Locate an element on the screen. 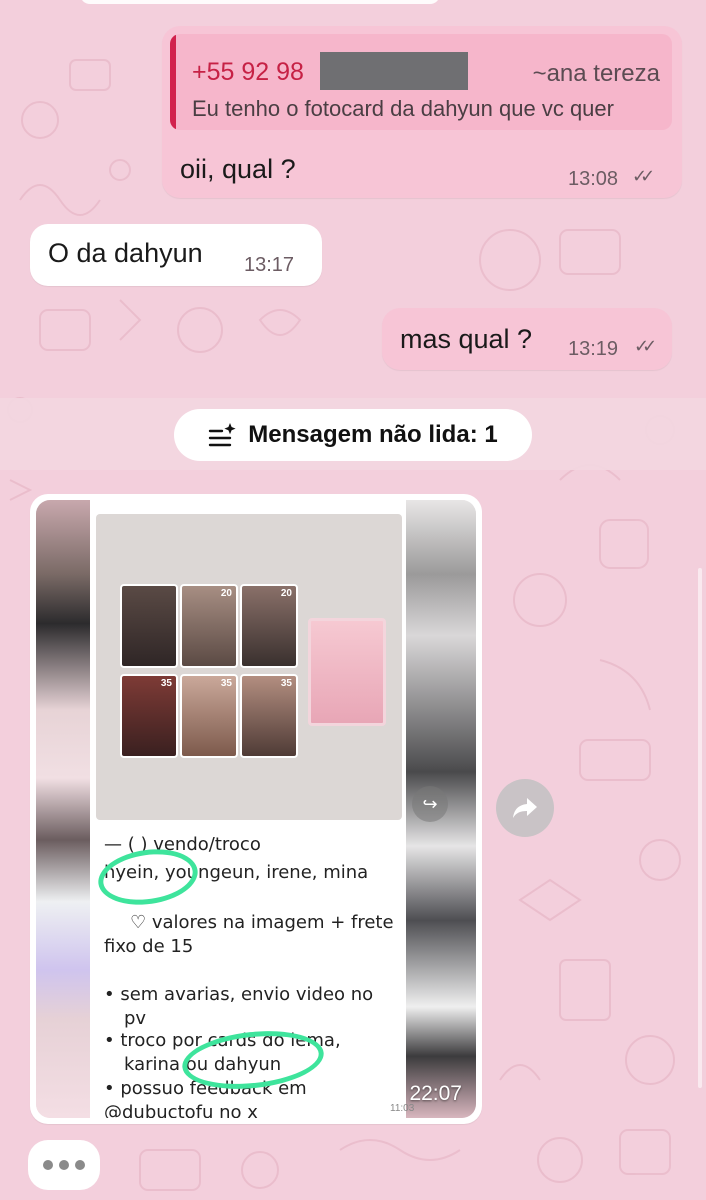 The image size is (706, 1200). forward-arrow-icon is located at coordinates (525, 808).